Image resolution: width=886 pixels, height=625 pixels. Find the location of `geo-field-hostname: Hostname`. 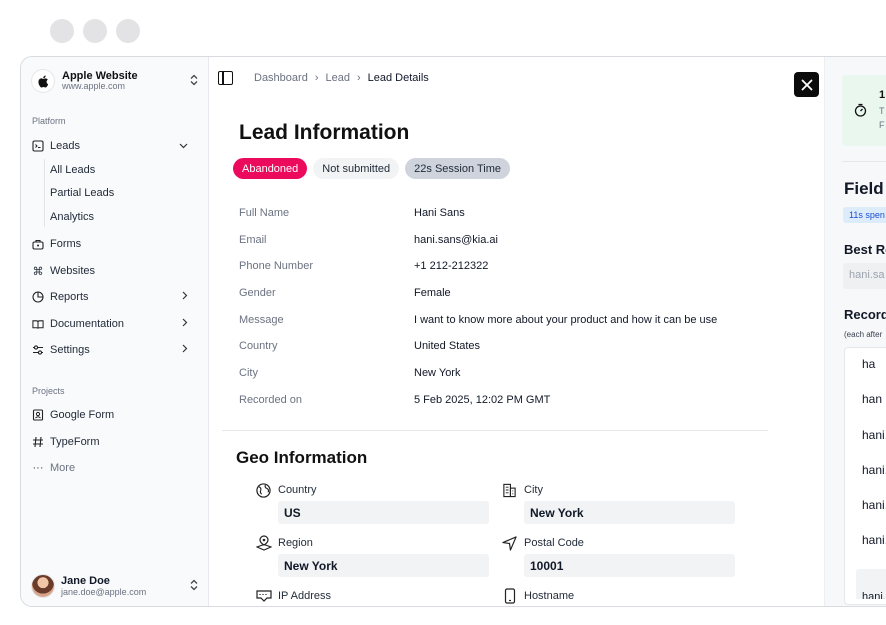

geo-field-hostname: Hostname is located at coordinates (619, 596).